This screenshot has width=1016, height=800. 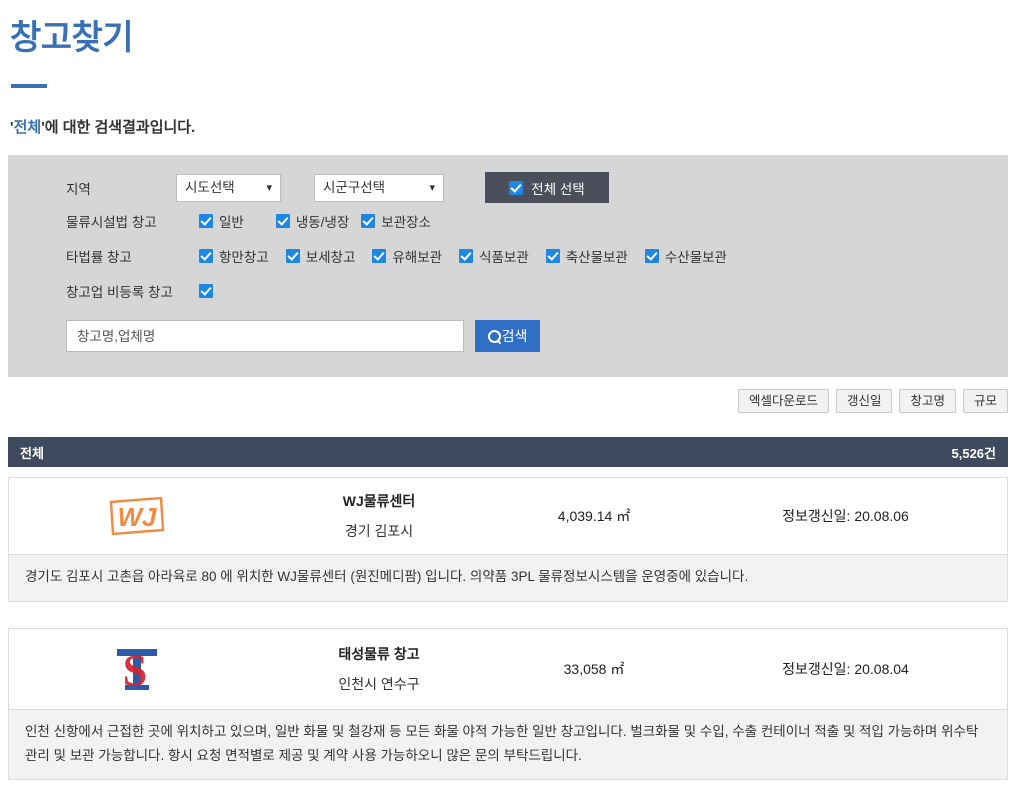 What do you see at coordinates (504, 257) in the screenshot?
I see `checkbox-label: 식품보관` at bounding box center [504, 257].